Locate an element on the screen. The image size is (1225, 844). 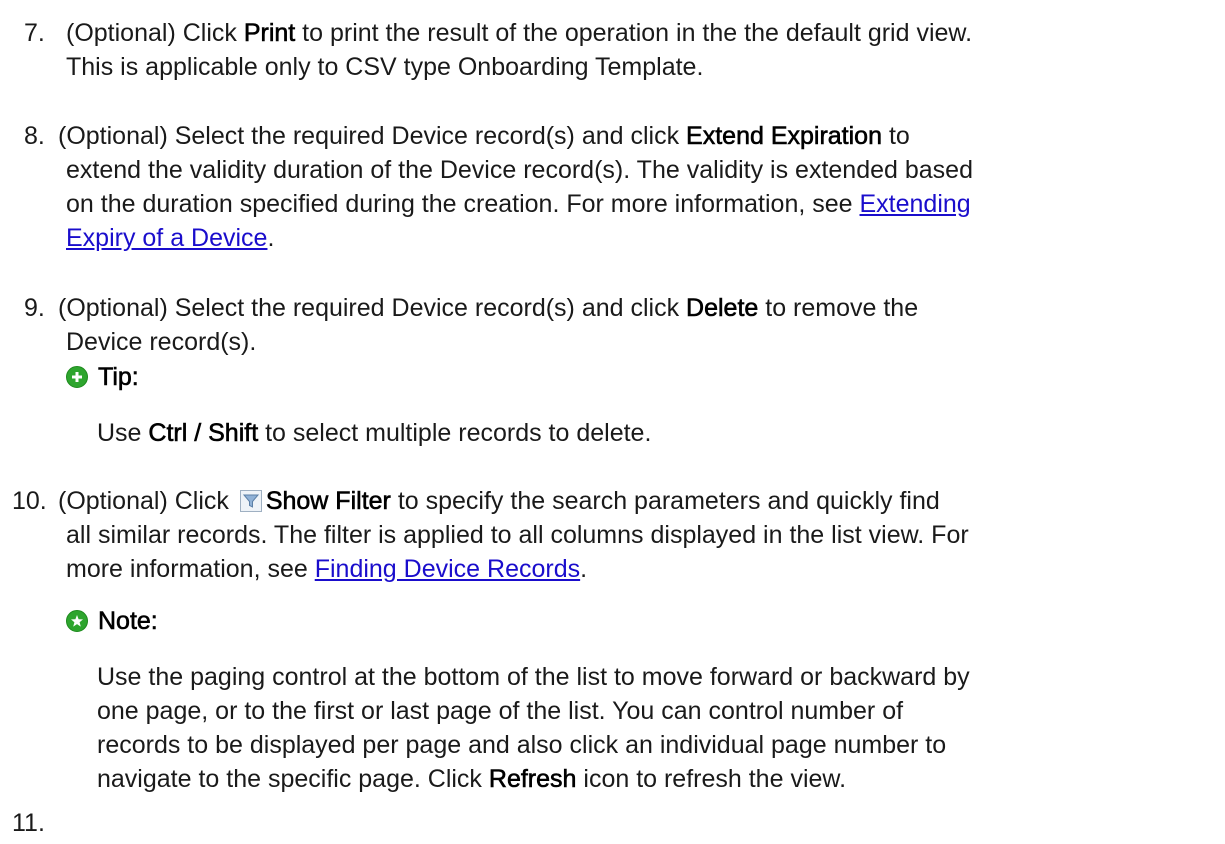
step-number: 10. is located at coordinates (29, 501).